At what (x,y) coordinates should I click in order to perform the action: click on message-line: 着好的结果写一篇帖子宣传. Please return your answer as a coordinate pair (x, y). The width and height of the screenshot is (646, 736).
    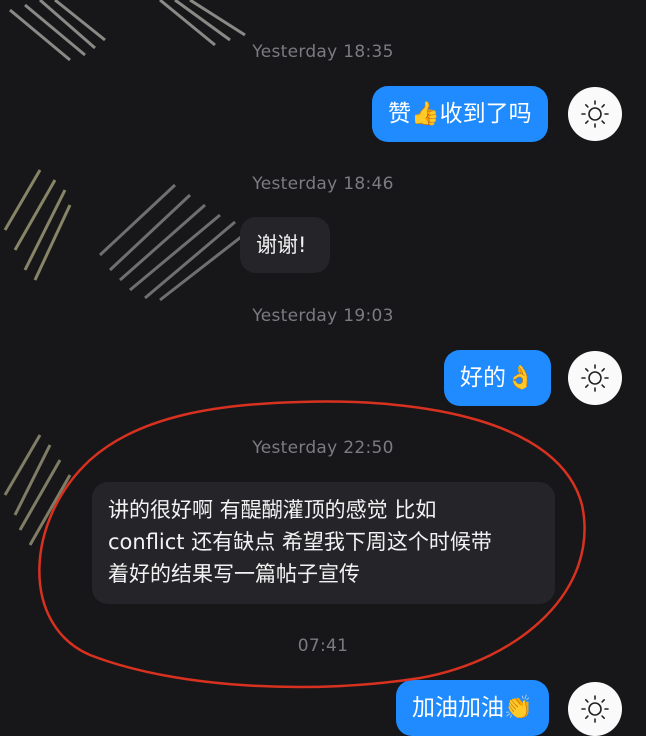
    Looking at the image, I should click on (234, 574).